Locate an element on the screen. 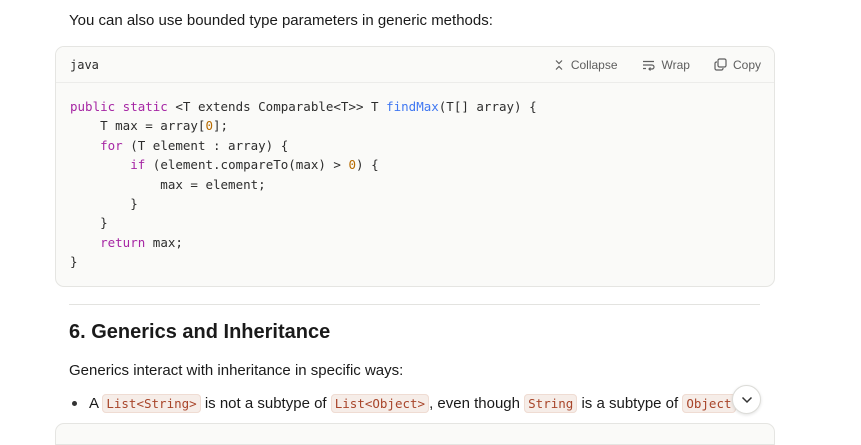  code-token: (T element : array) { is located at coordinates (205, 145).